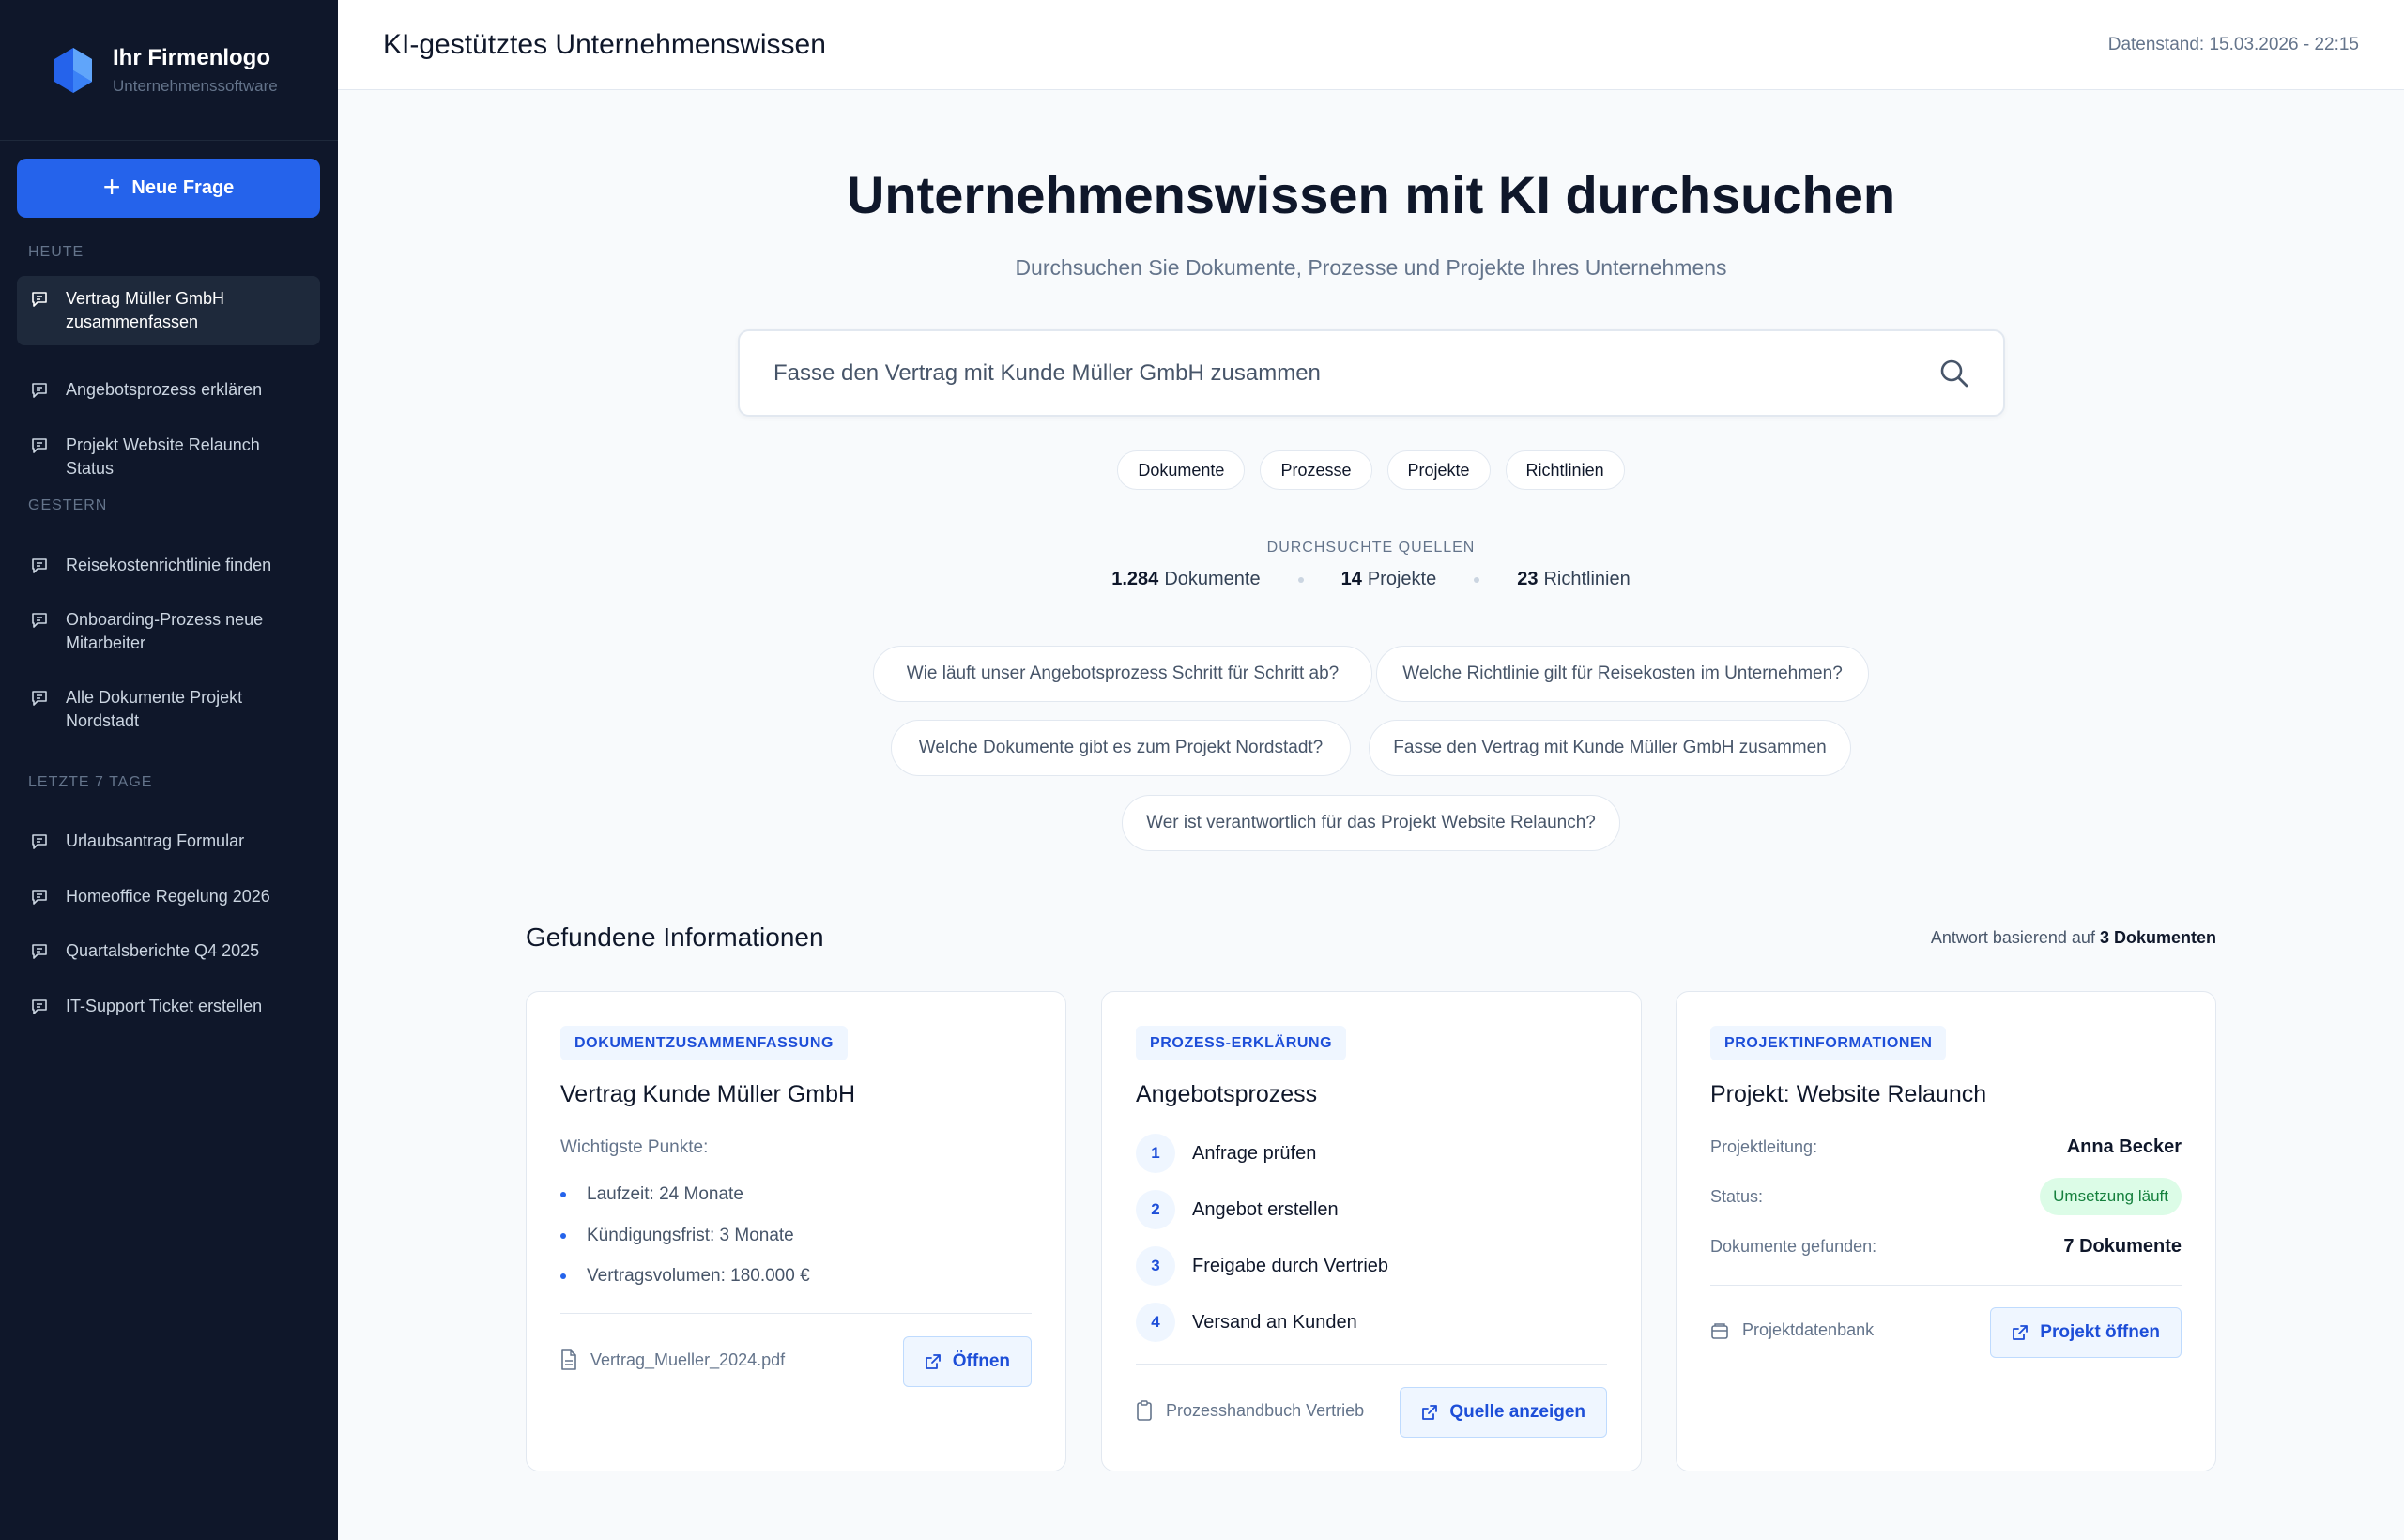 Image resolution: width=2404 pixels, height=1540 pixels. I want to click on results-title: Gefundene Informationen, so click(675, 937).